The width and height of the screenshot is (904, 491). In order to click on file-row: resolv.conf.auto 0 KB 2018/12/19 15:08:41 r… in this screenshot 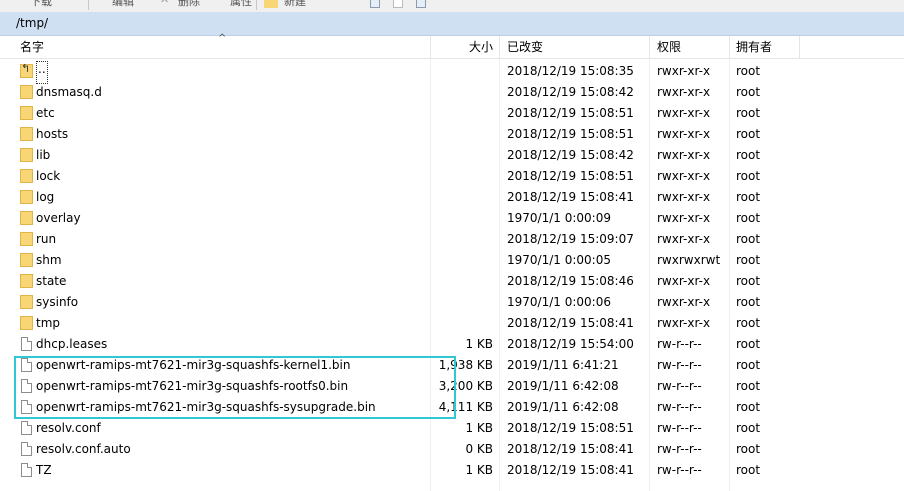, I will do `click(452, 449)`.